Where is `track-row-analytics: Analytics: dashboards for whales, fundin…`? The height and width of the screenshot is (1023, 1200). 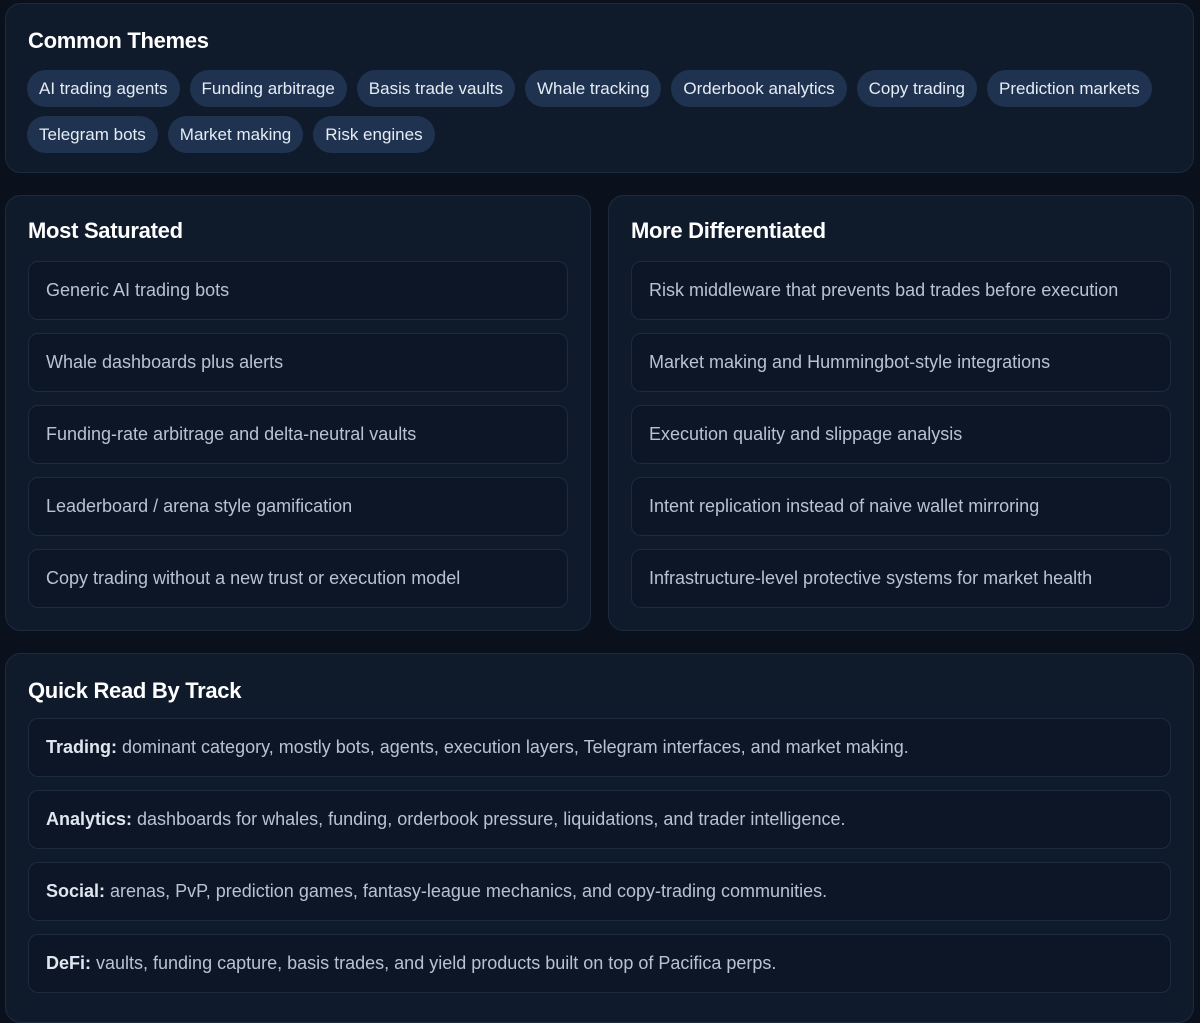
track-row-analytics: Analytics: dashboards for whales, fundin… is located at coordinates (599, 819).